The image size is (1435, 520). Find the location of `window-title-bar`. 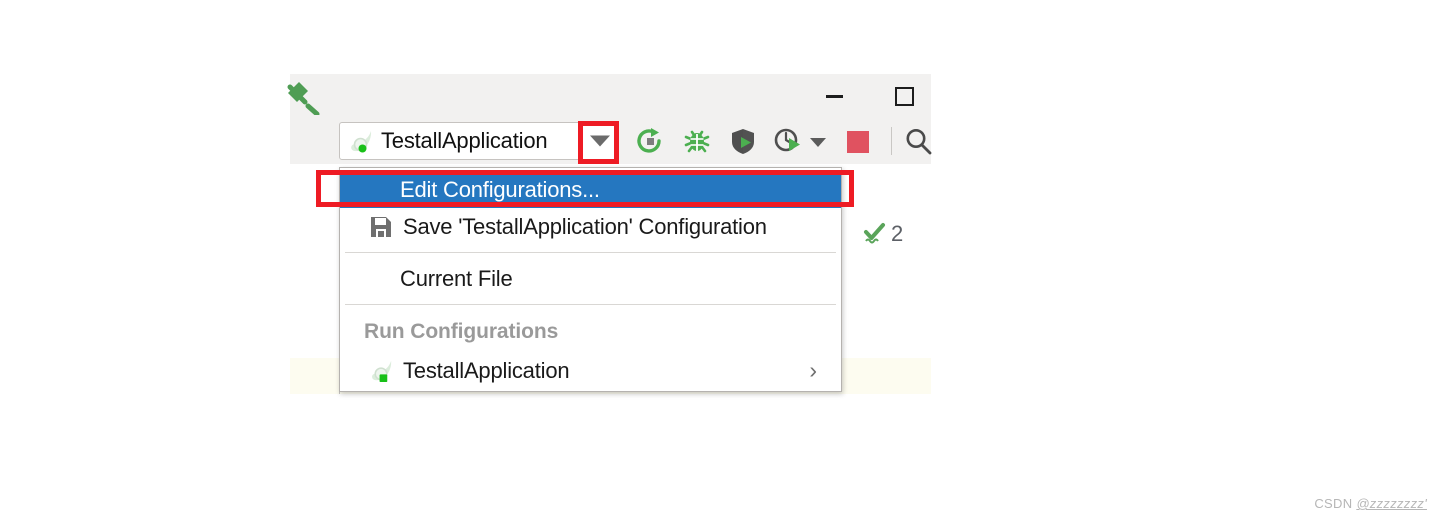

window-title-bar is located at coordinates (610, 96).